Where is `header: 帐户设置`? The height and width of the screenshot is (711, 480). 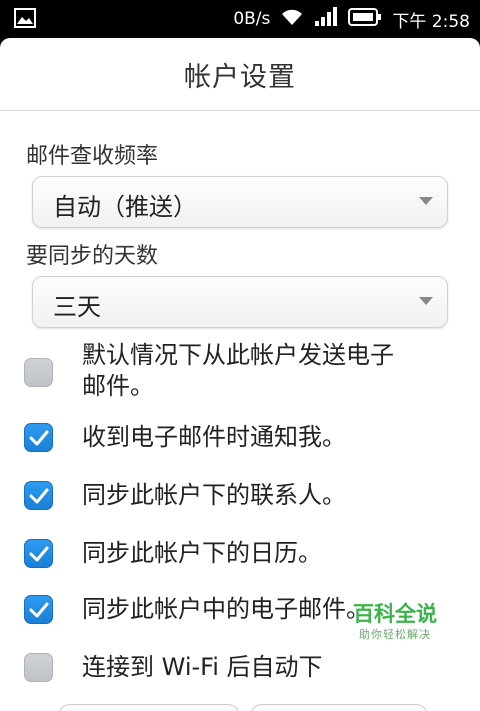 header: 帐户设置 is located at coordinates (240, 74).